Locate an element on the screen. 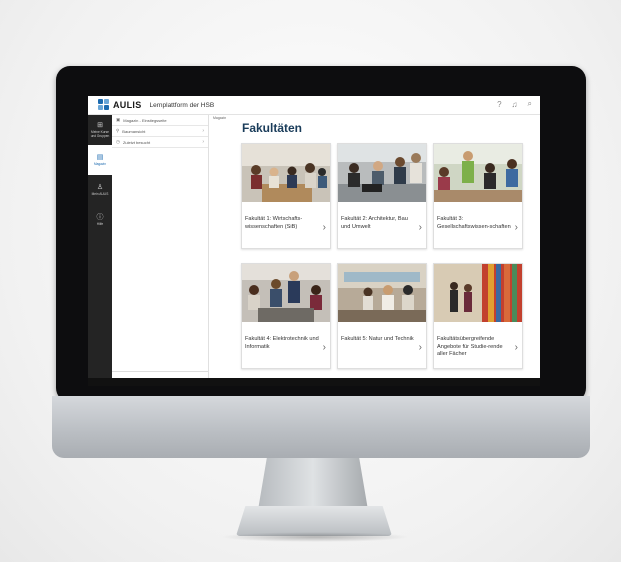 The image size is (621, 562). help-icon: ⓘ is located at coordinates (100, 217).